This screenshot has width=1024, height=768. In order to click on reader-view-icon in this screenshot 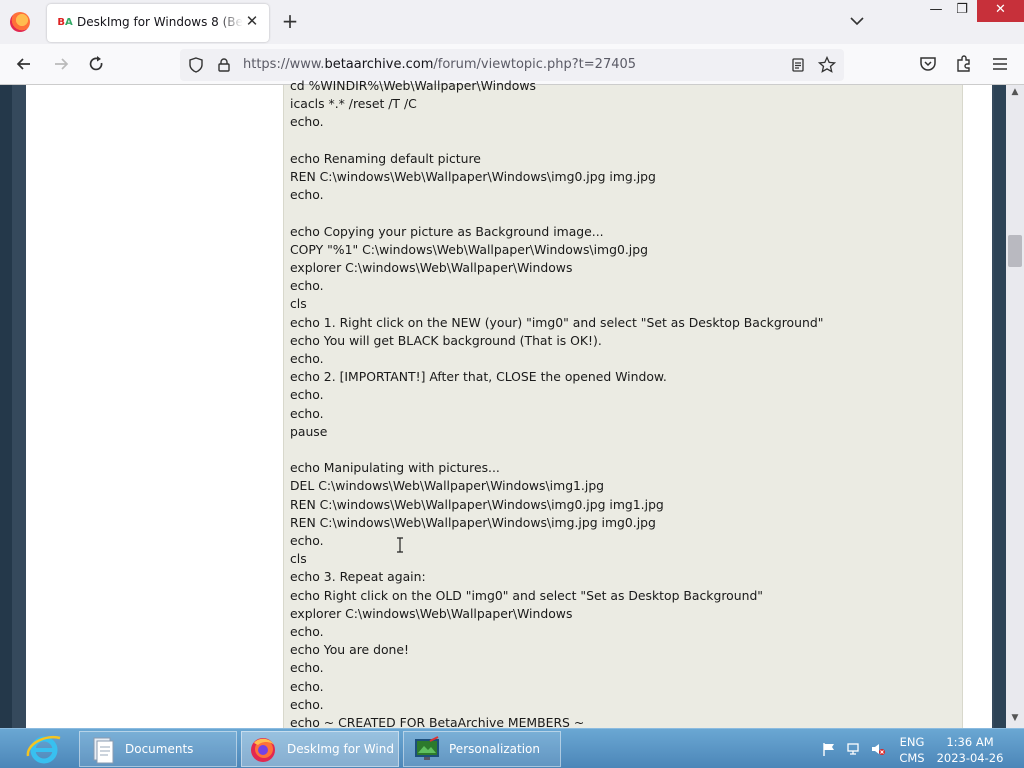, I will do `click(798, 65)`.